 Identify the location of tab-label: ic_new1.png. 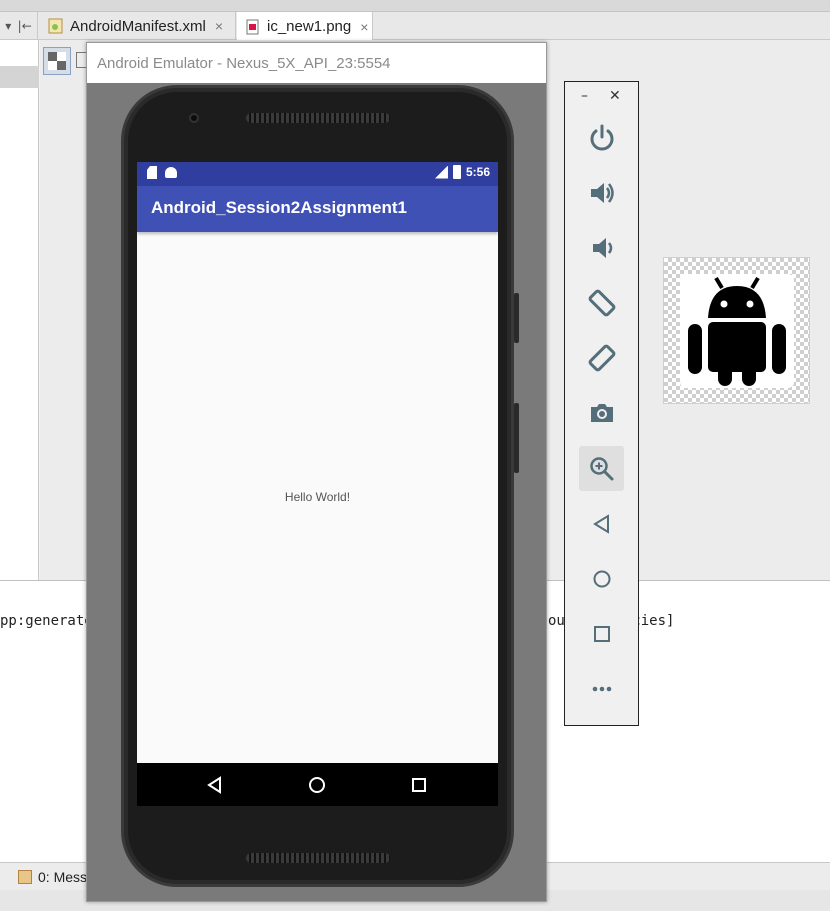
(309, 26).